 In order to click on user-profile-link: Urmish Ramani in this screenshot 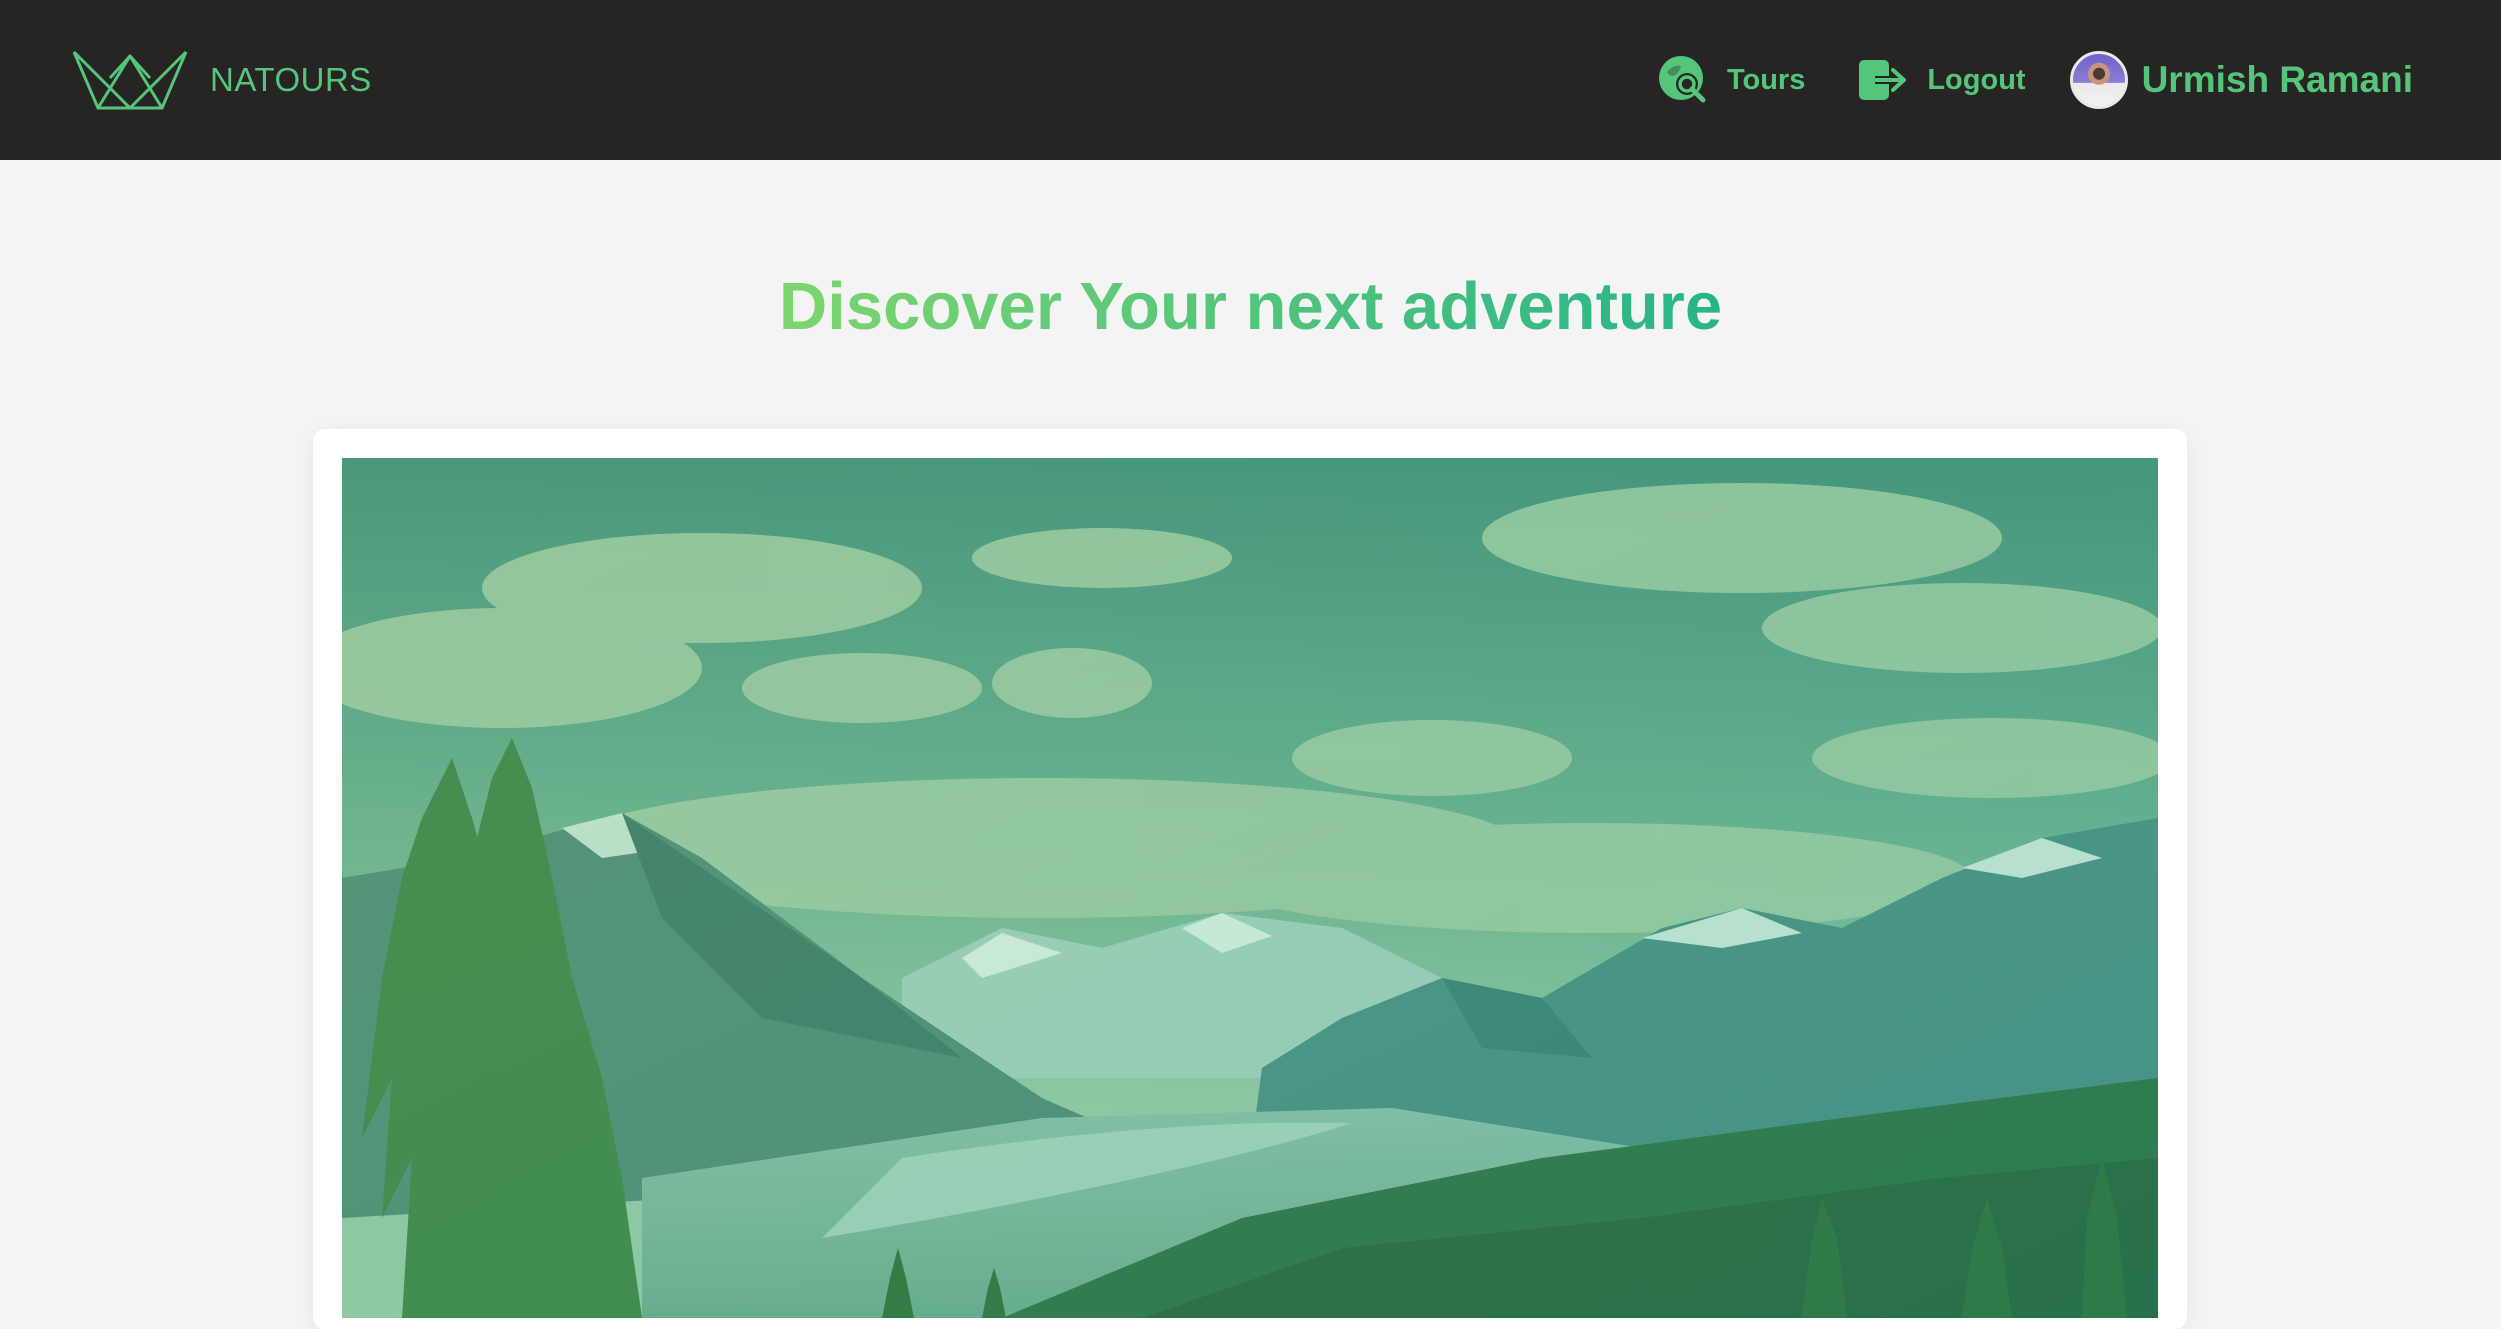, I will do `click(2241, 80)`.